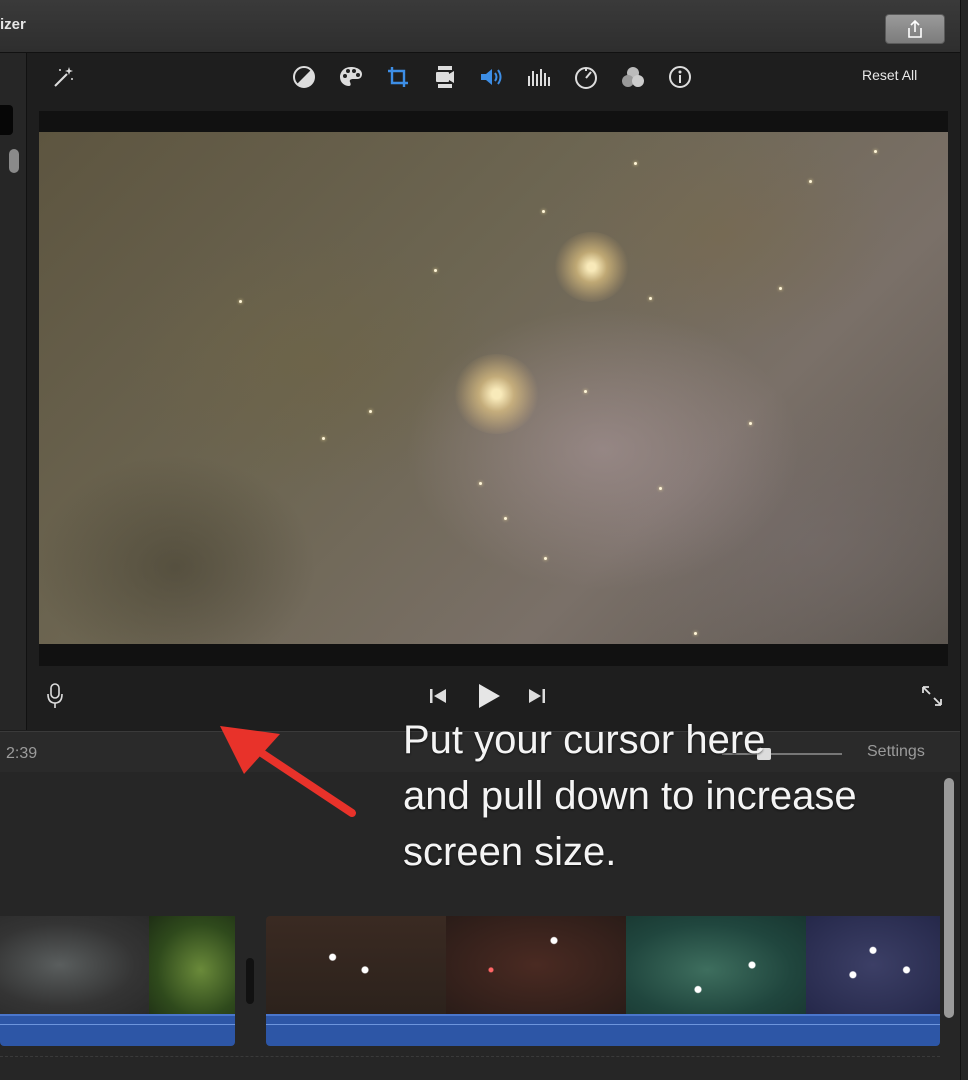 Image resolution: width=968 pixels, height=1080 pixels. Describe the element at coordinates (586, 77) in the screenshot. I see `speed-icon` at that location.